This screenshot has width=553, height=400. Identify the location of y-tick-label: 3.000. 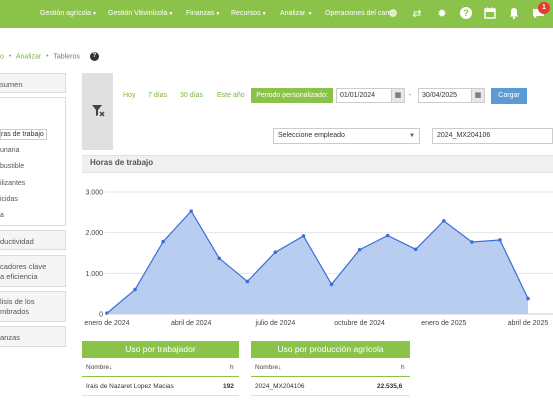
(94, 193).